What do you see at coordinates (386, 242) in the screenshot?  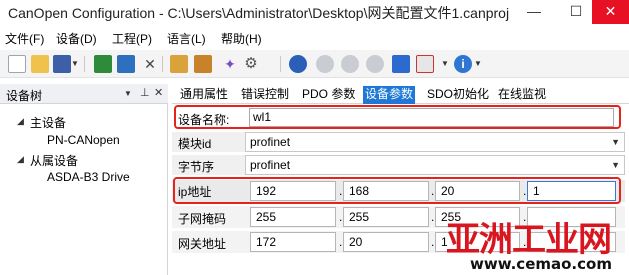 I see `gateway-octet-2: 20` at bounding box center [386, 242].